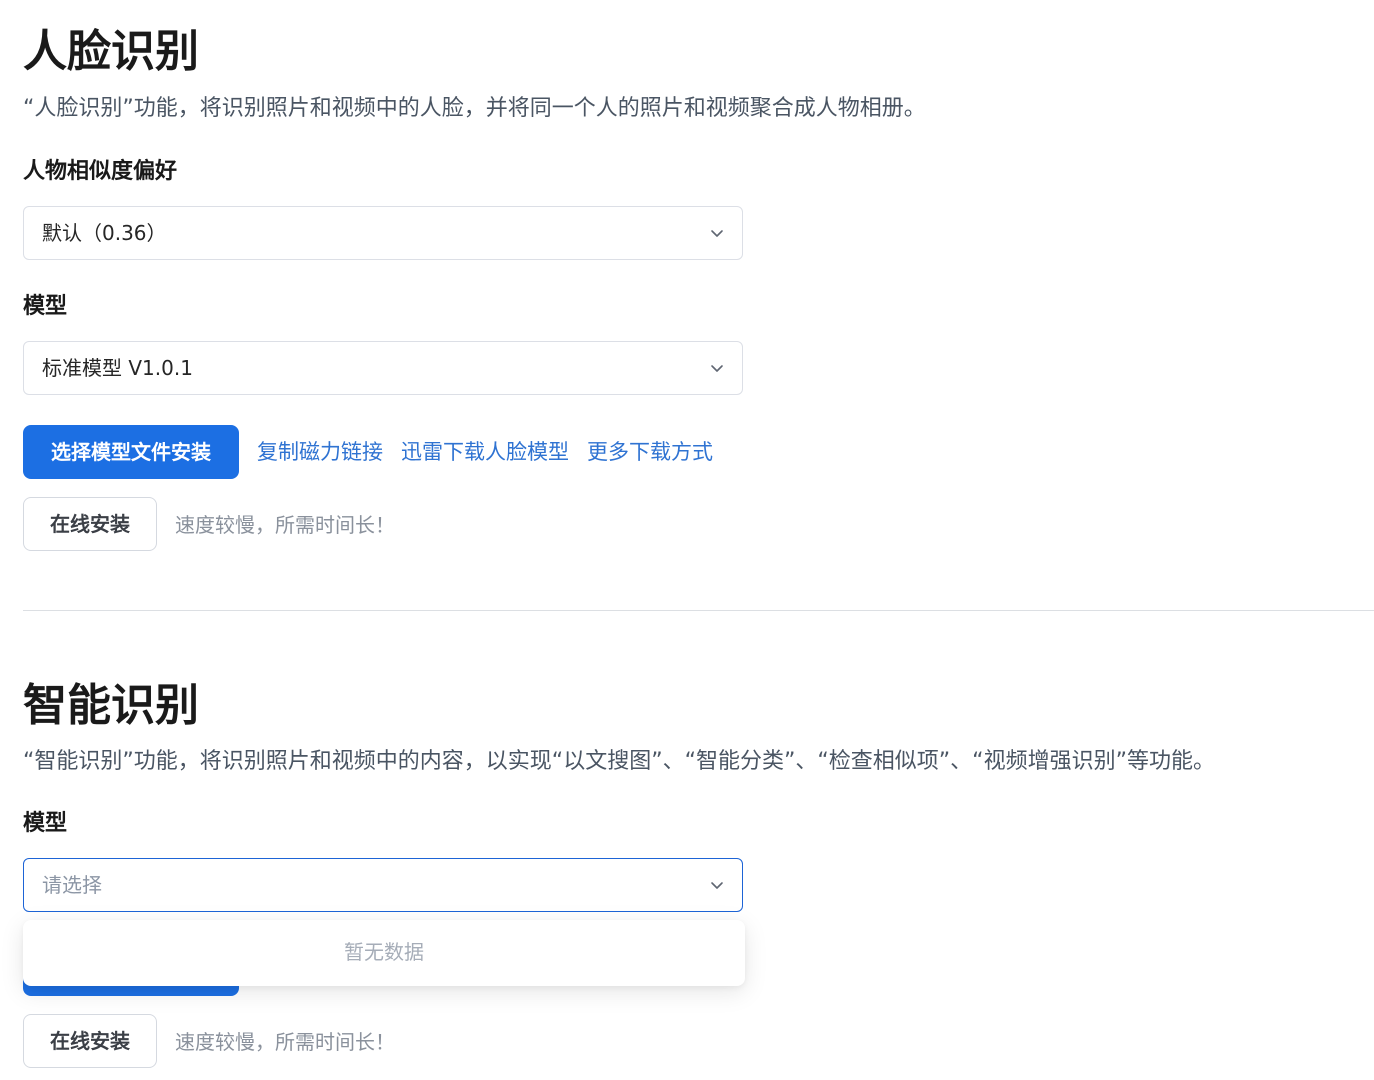 This screenshot has width=1374, height=1080. I want to click on smart-section-title: 智能识别, so click(111, 705).